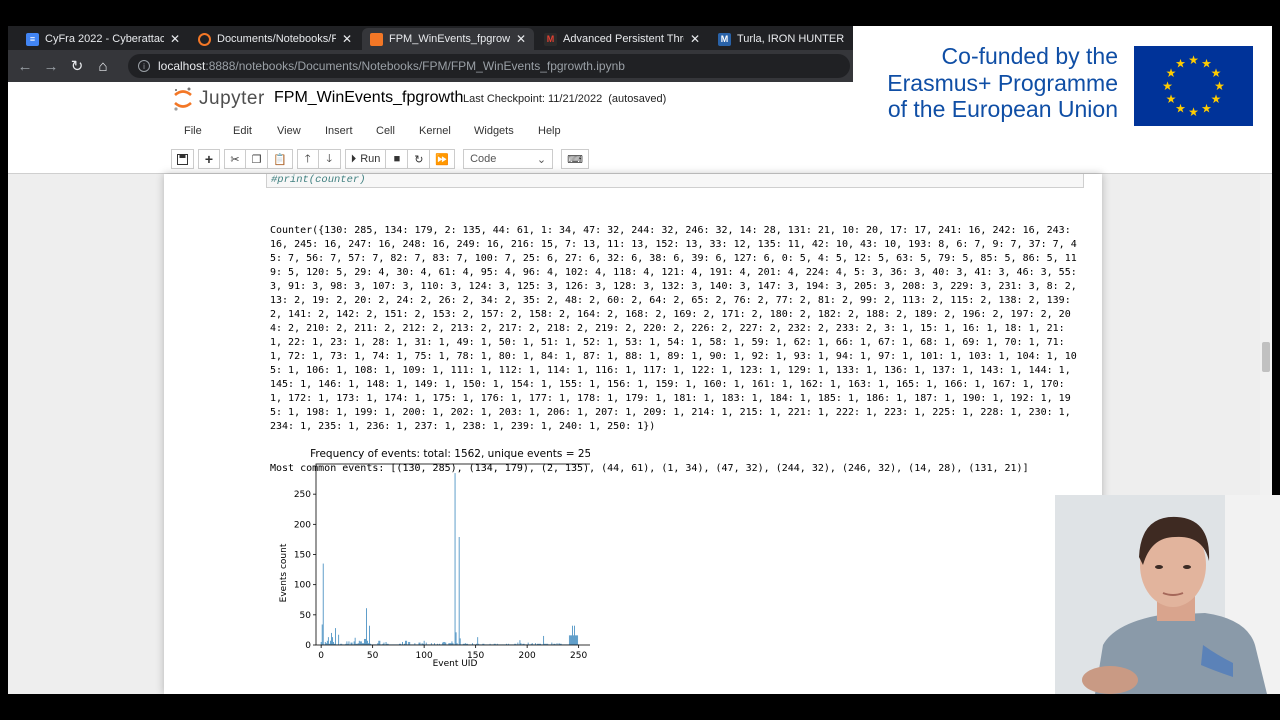  I want to click on browser-tab-active: FPM_WinEvents_fpgrowth ✕, so click(448, 39).